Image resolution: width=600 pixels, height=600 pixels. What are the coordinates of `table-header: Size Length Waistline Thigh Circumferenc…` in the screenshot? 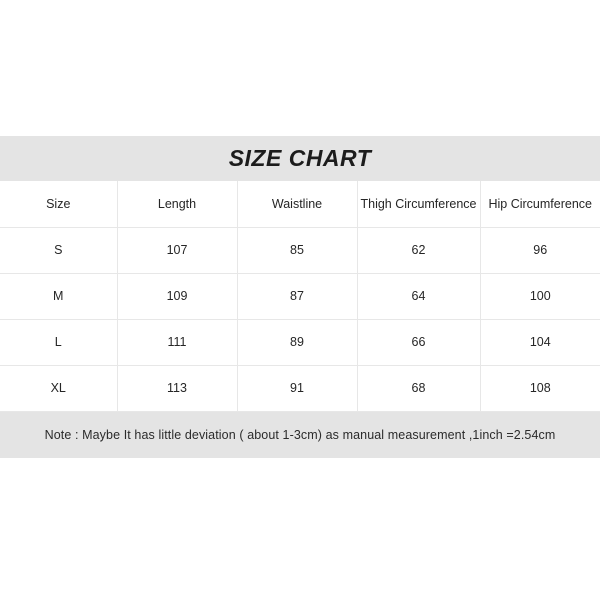 It's located at (300, 204).